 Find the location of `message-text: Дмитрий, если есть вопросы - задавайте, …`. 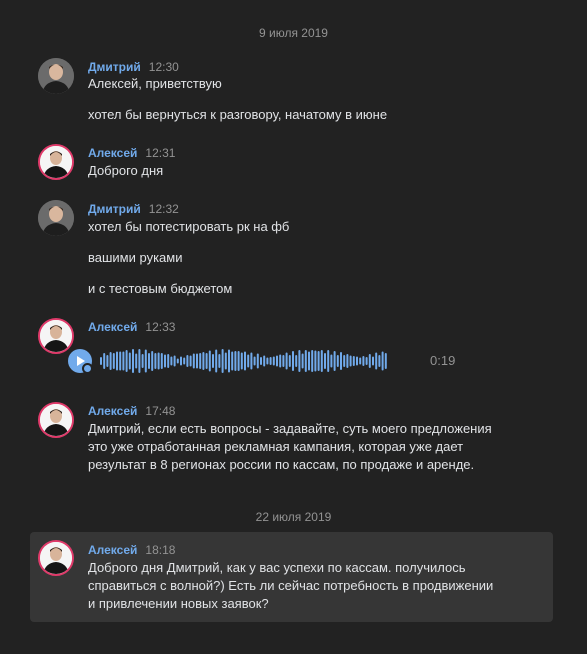

message-text: Дмитрий, если есть вопросы - задавайте, … is located at coordinates (290, 428).